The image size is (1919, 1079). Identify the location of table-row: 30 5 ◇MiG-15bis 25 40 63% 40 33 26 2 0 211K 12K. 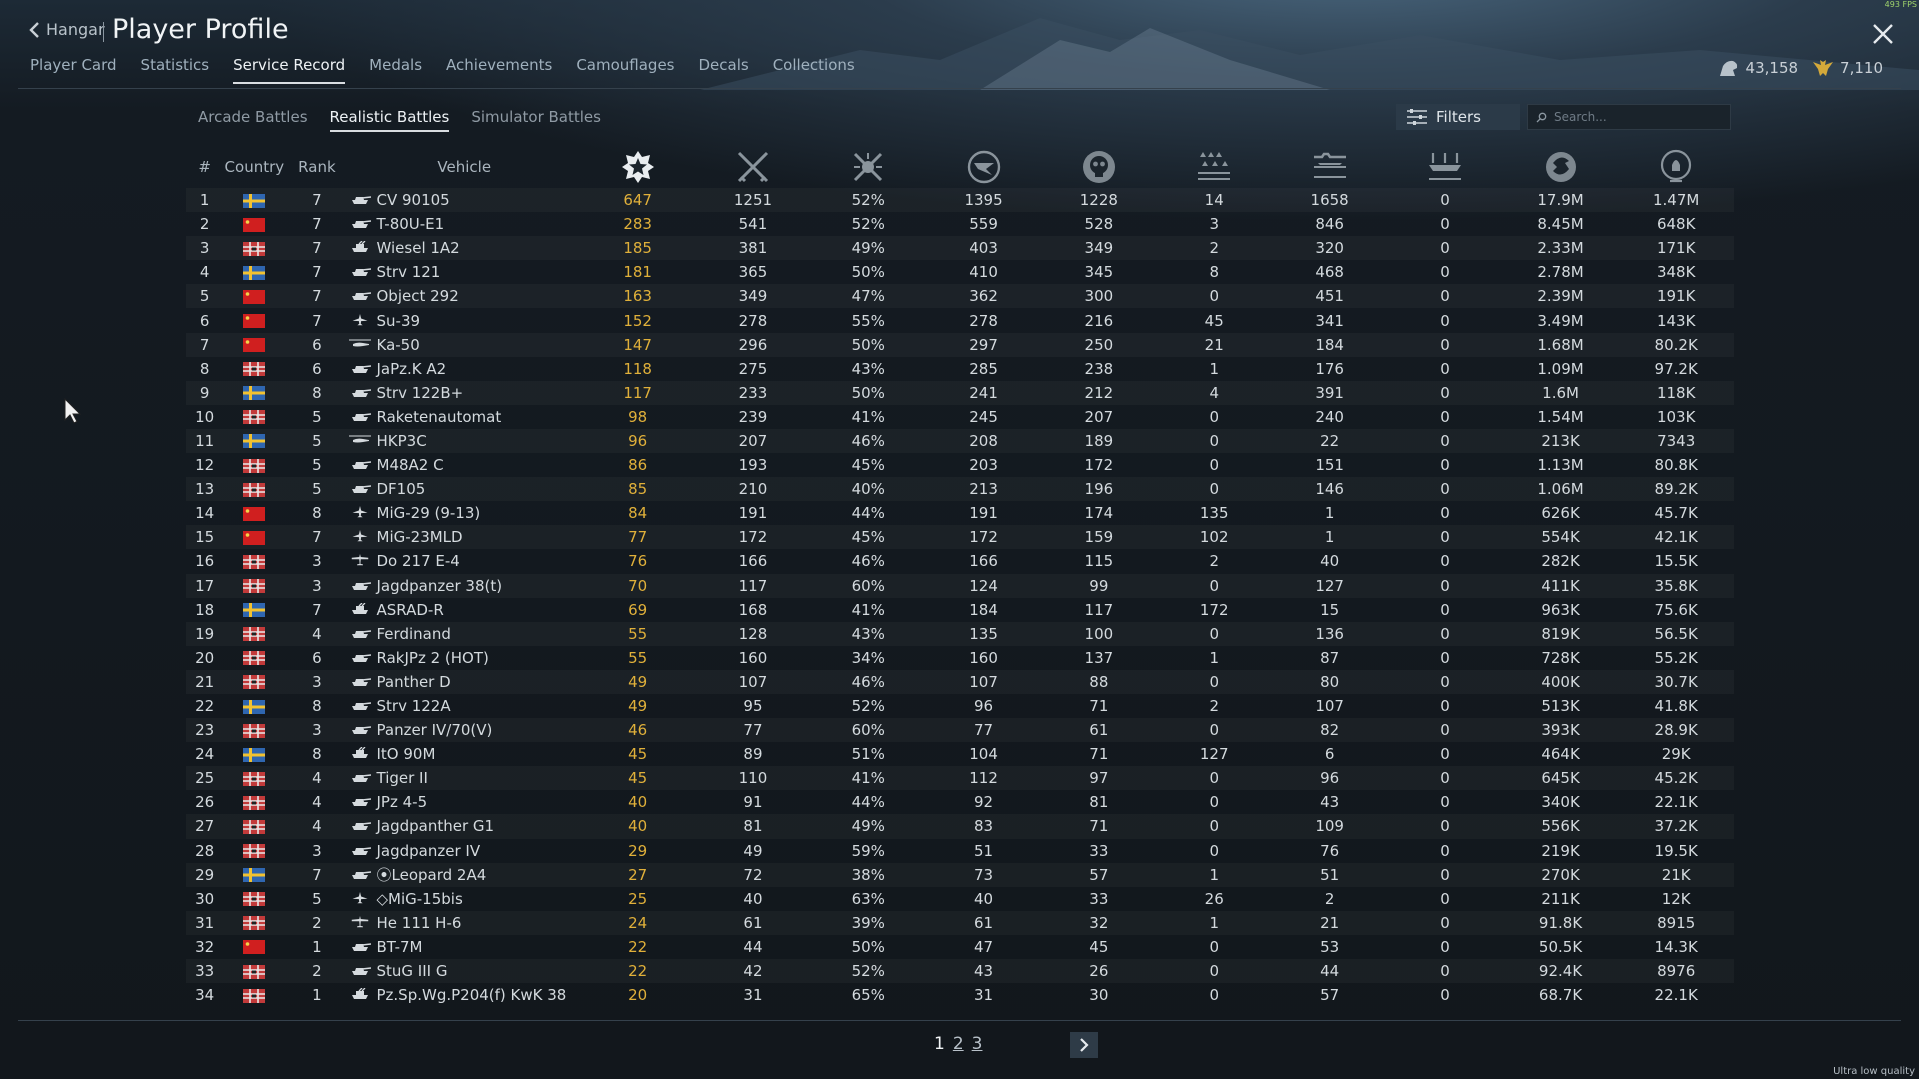
(960, 899).